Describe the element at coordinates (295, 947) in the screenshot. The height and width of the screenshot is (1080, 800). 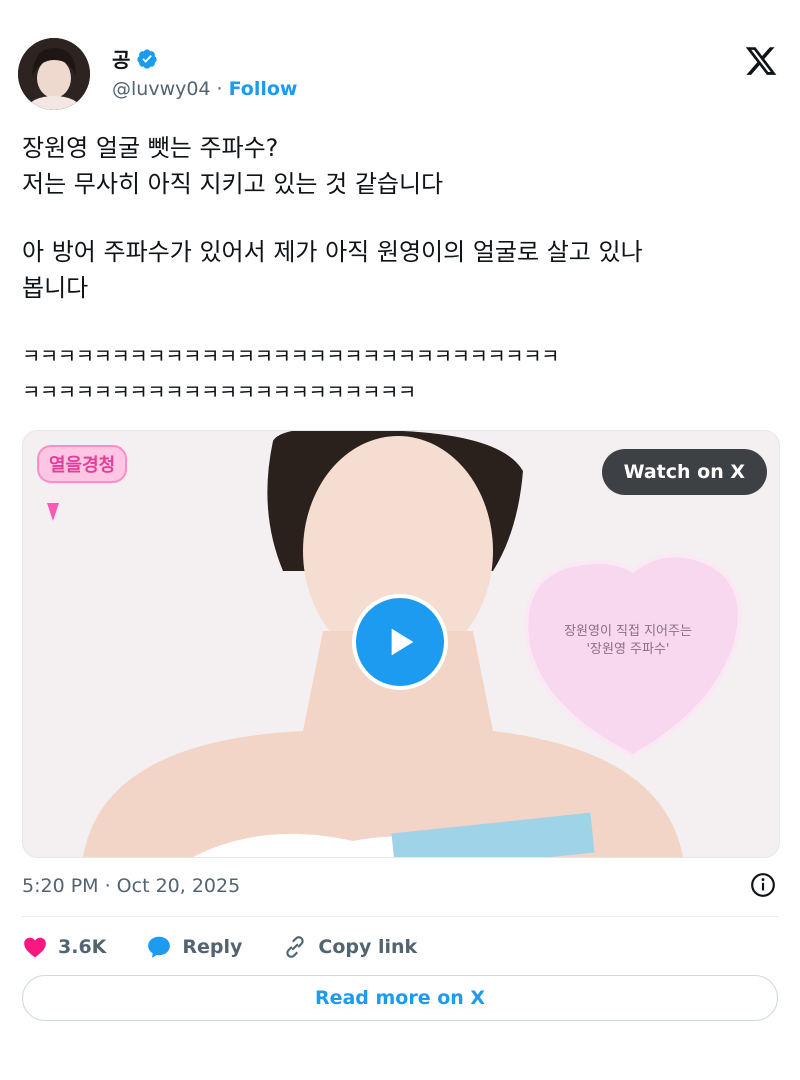
I see `link-icon` at that location.